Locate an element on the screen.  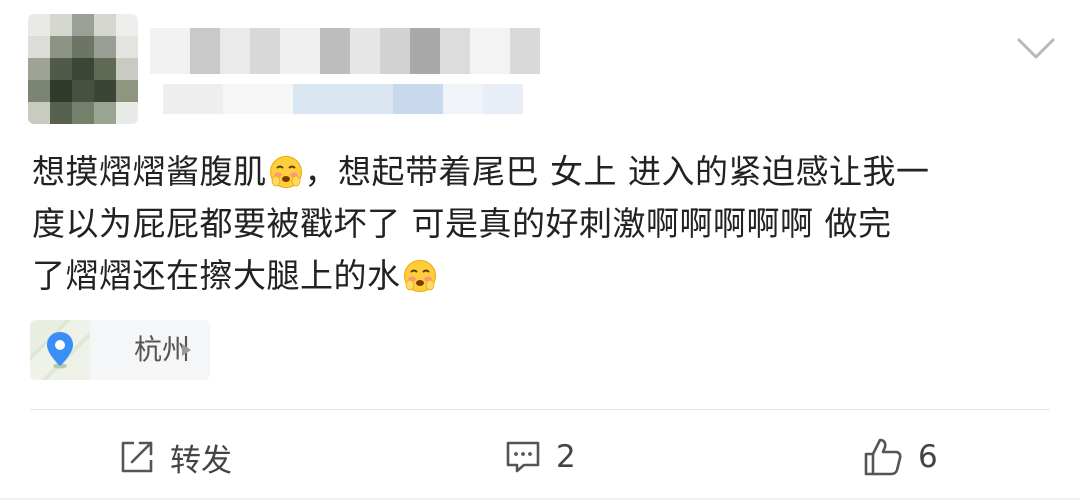
comment-button: 2 is located at coordinates (540, 457).